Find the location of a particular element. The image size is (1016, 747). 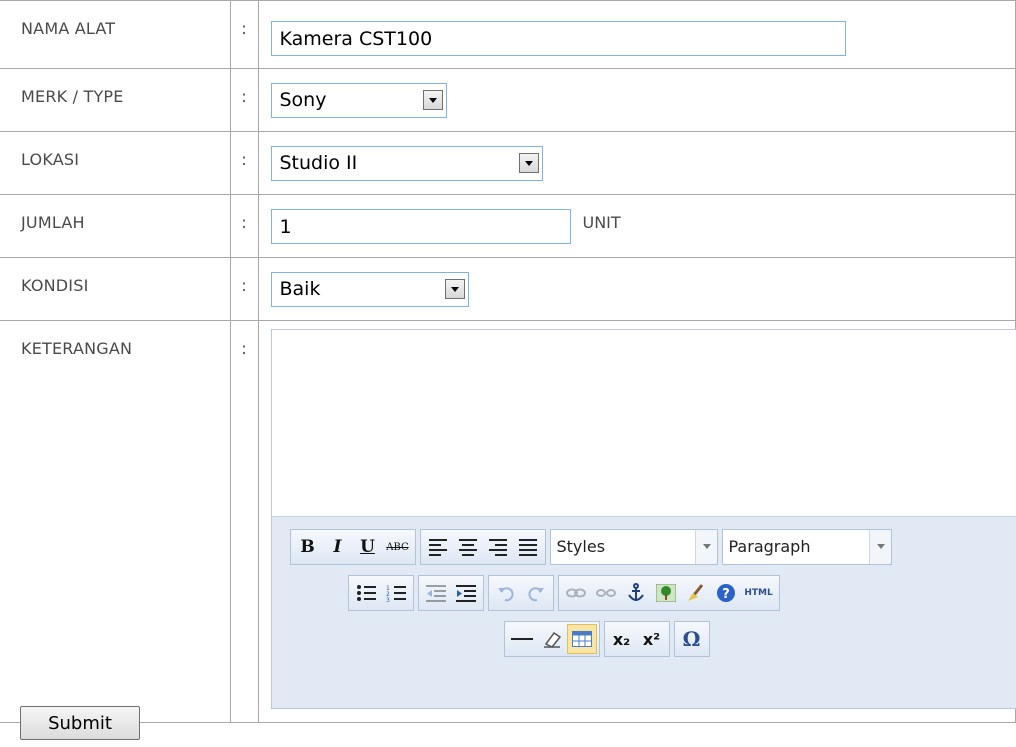

numbered-list-icon: 123 is located at coordinates (396, 593).